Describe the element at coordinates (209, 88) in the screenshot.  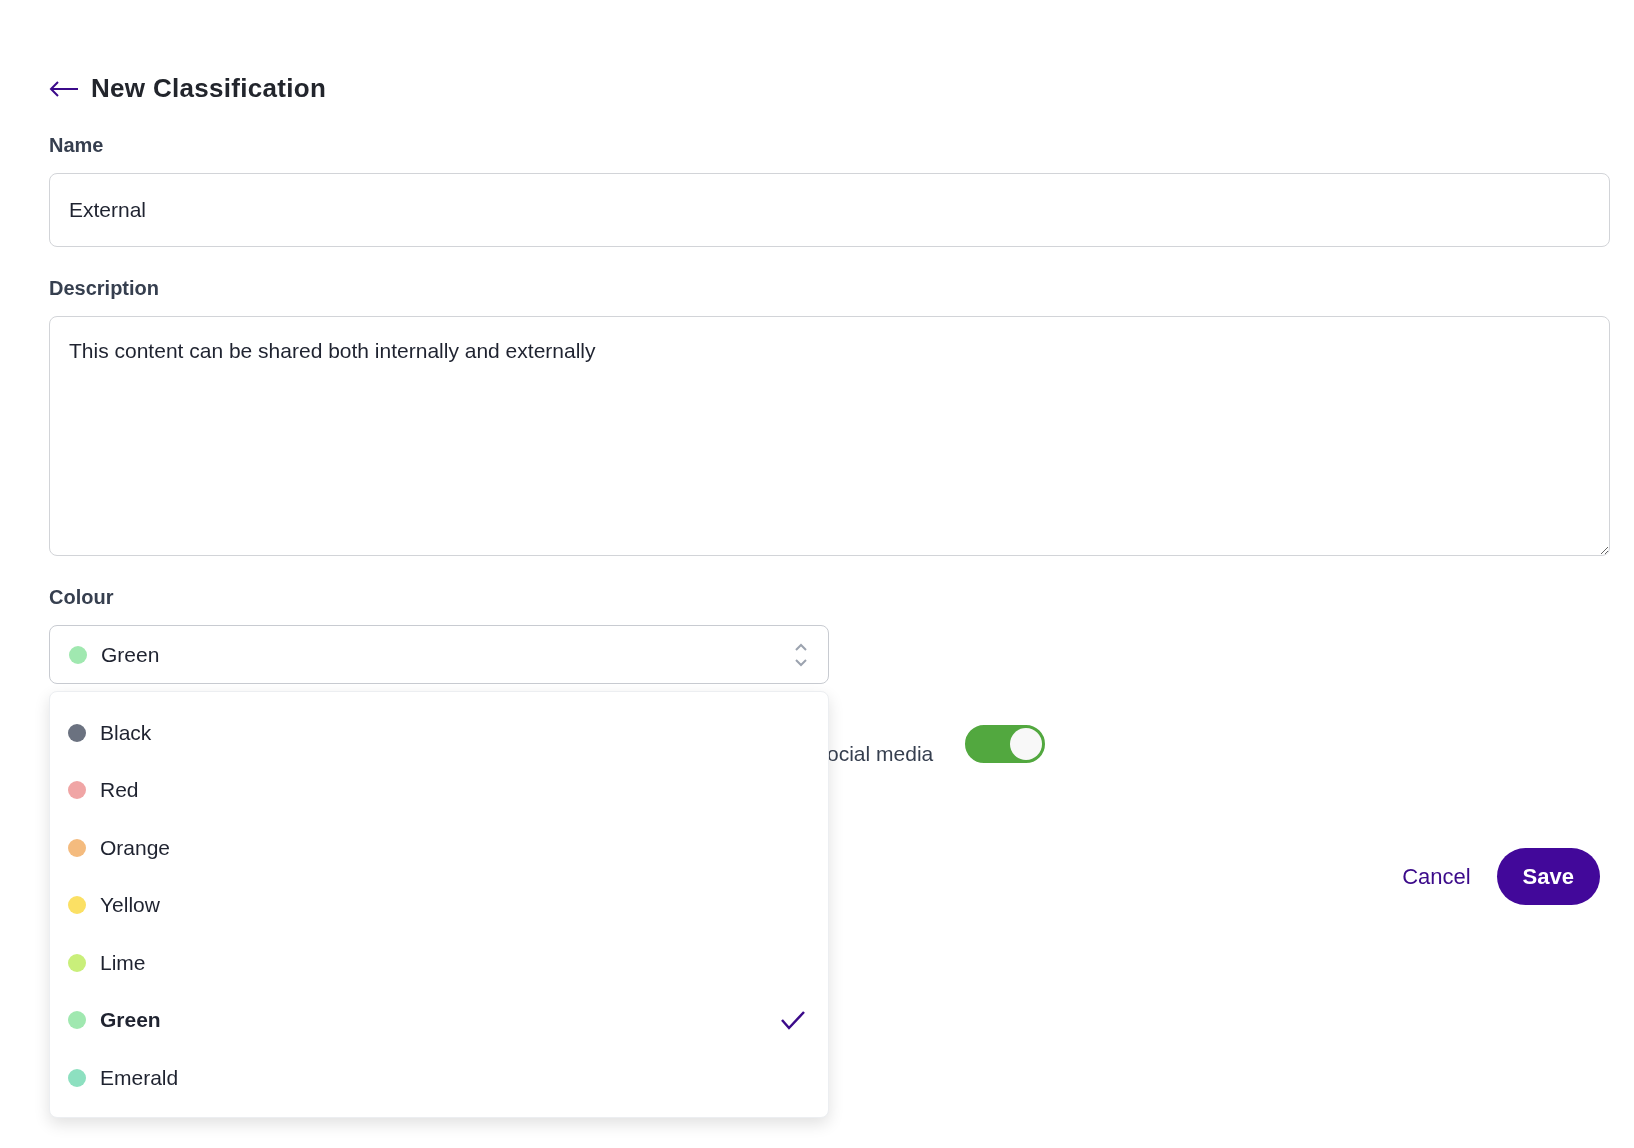
I see `page-title: New Classification` at that location.